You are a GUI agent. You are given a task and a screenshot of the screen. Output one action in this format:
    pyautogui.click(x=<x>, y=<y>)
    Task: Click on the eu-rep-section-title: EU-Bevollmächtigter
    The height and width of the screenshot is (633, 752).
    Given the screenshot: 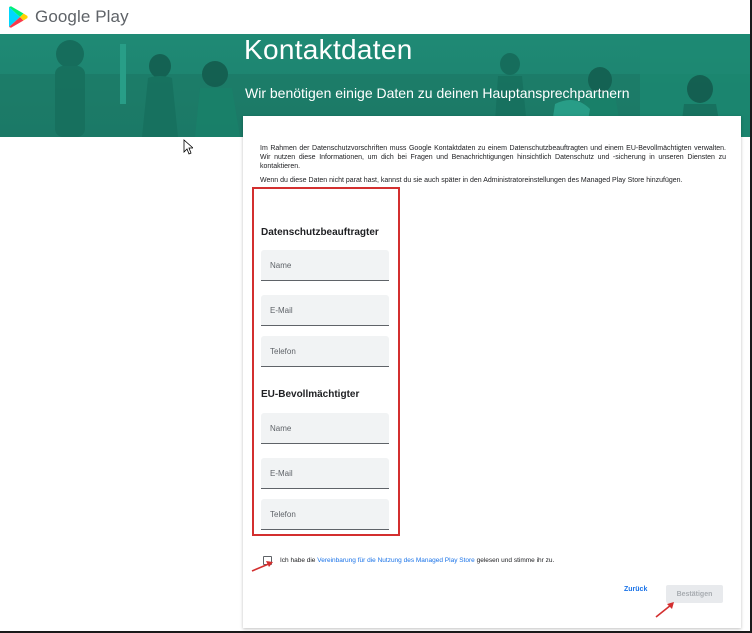 What is the action you would take?
    pyautogui.click(x=310, y=394)
    